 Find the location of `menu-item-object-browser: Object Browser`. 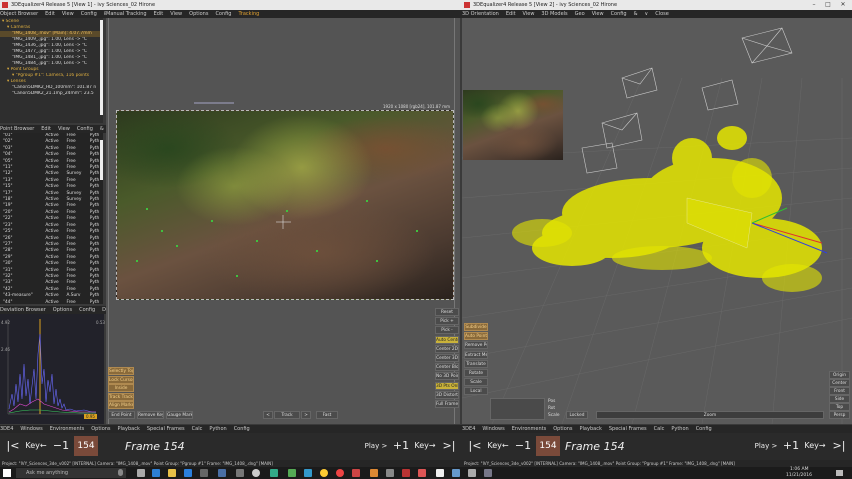

menu-item-object-browser: Object Browser is located at coordinates (19, 14).